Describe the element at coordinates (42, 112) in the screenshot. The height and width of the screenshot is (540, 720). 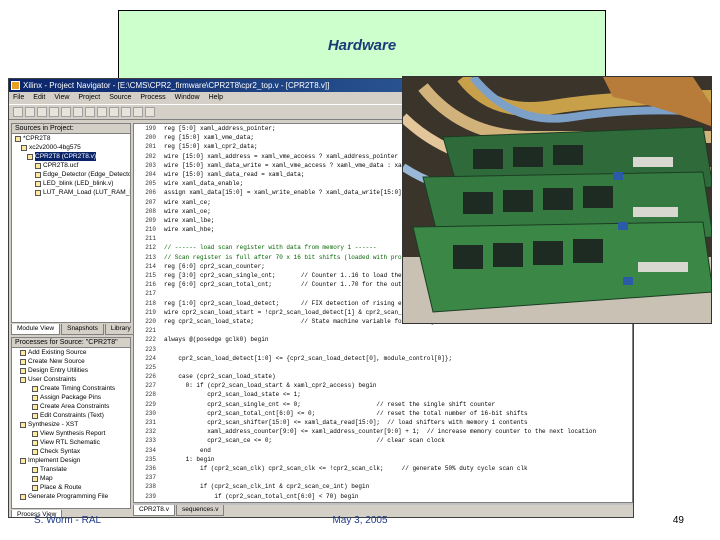
I see `save-icon` at that location.